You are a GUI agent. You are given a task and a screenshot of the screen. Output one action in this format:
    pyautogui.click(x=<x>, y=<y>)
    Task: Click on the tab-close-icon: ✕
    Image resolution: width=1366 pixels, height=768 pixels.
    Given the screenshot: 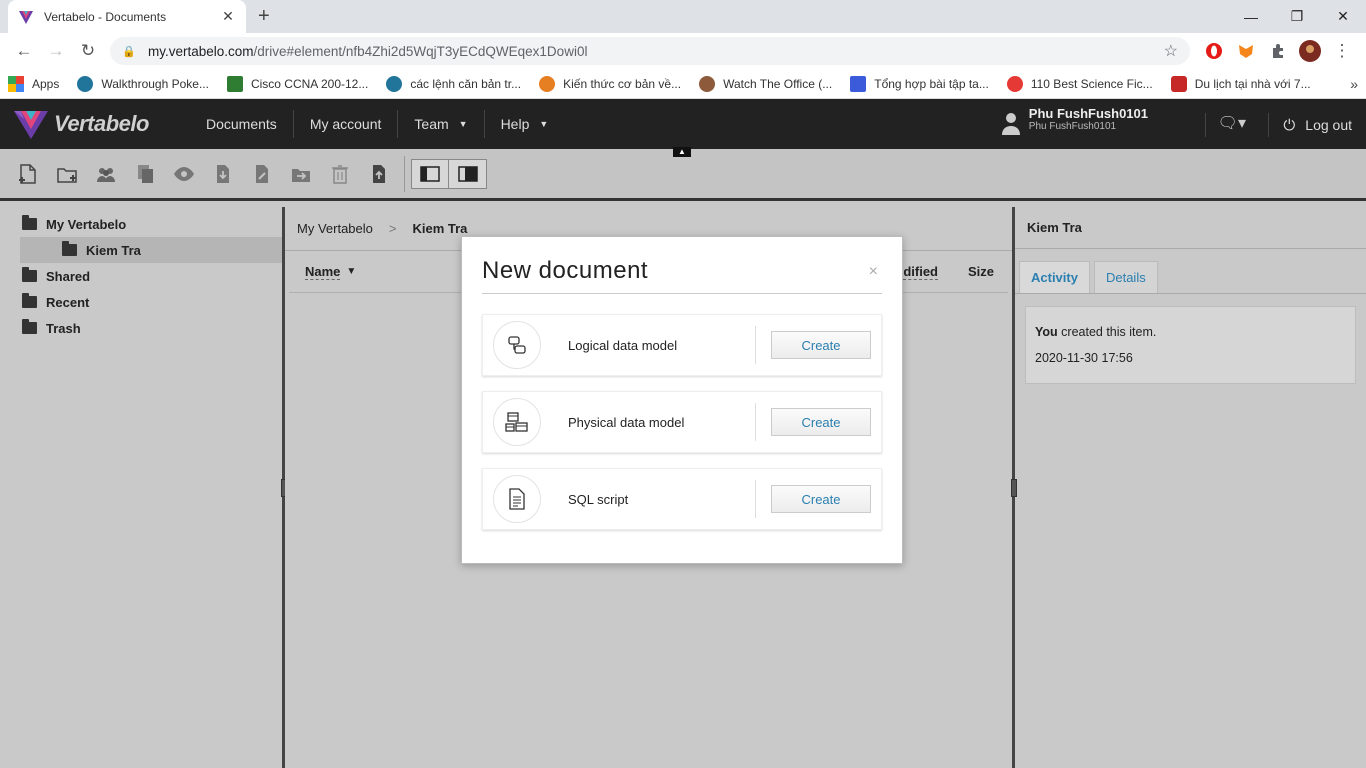 What is the action you would take?
    pyautogui.click(x=228, y=16)
    